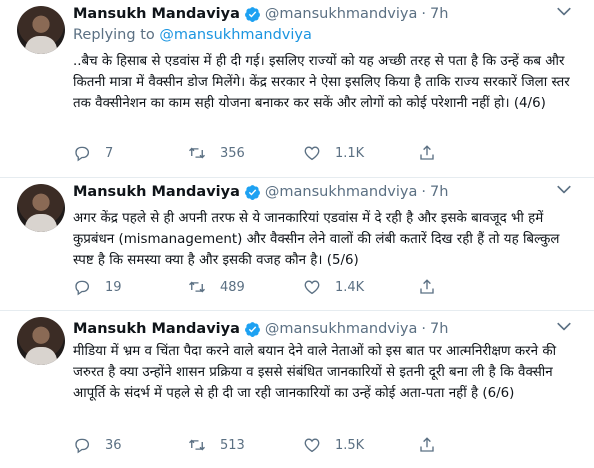 This screenshot has width=594, height=468. I want to click on reply-context: Replying to @mansukhmandviya, so click(326, 35).